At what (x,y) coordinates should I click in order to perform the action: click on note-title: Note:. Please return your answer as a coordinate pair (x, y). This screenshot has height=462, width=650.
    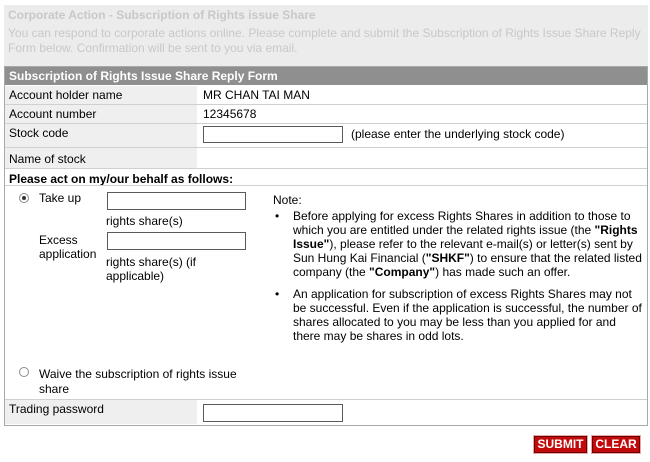
    Looking at the image, I should click on (287, 200).